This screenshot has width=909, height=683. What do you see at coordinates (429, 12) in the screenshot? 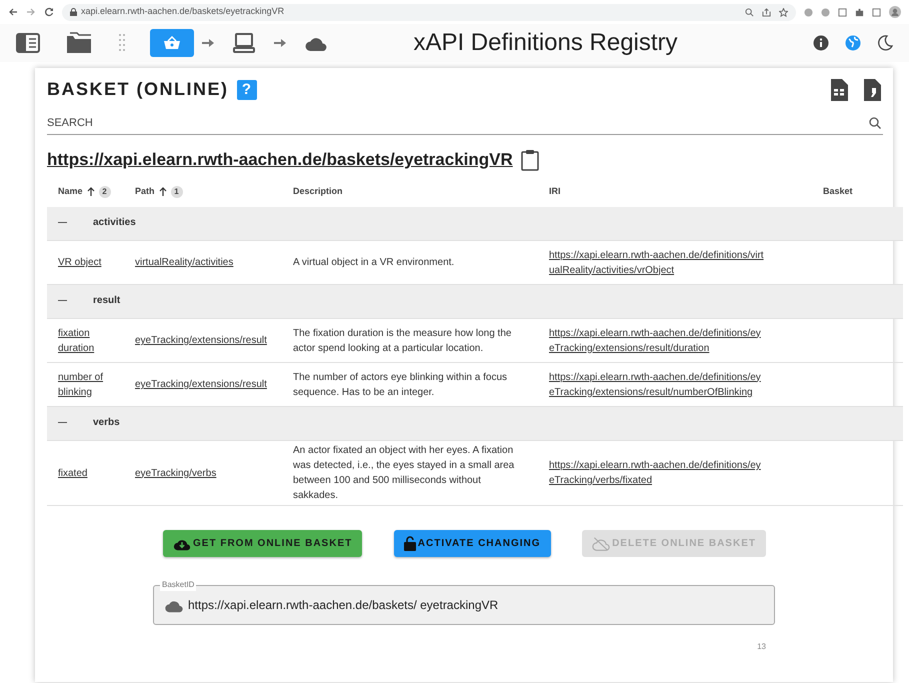
I see `address-bar: xapi.elearn.rwth-aachen.de/baskets/eyetrackingVR` at bounding box center [429, 12].